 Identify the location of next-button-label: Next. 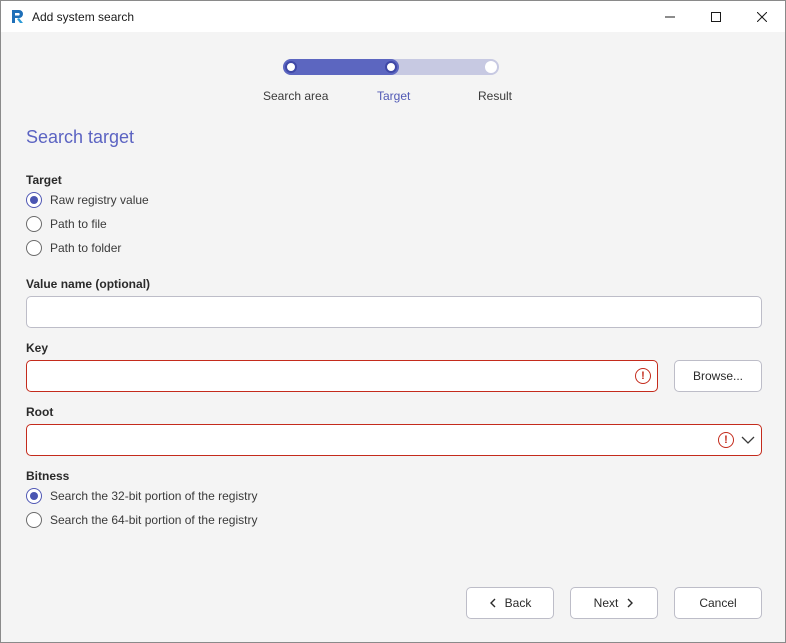
(606, 603).